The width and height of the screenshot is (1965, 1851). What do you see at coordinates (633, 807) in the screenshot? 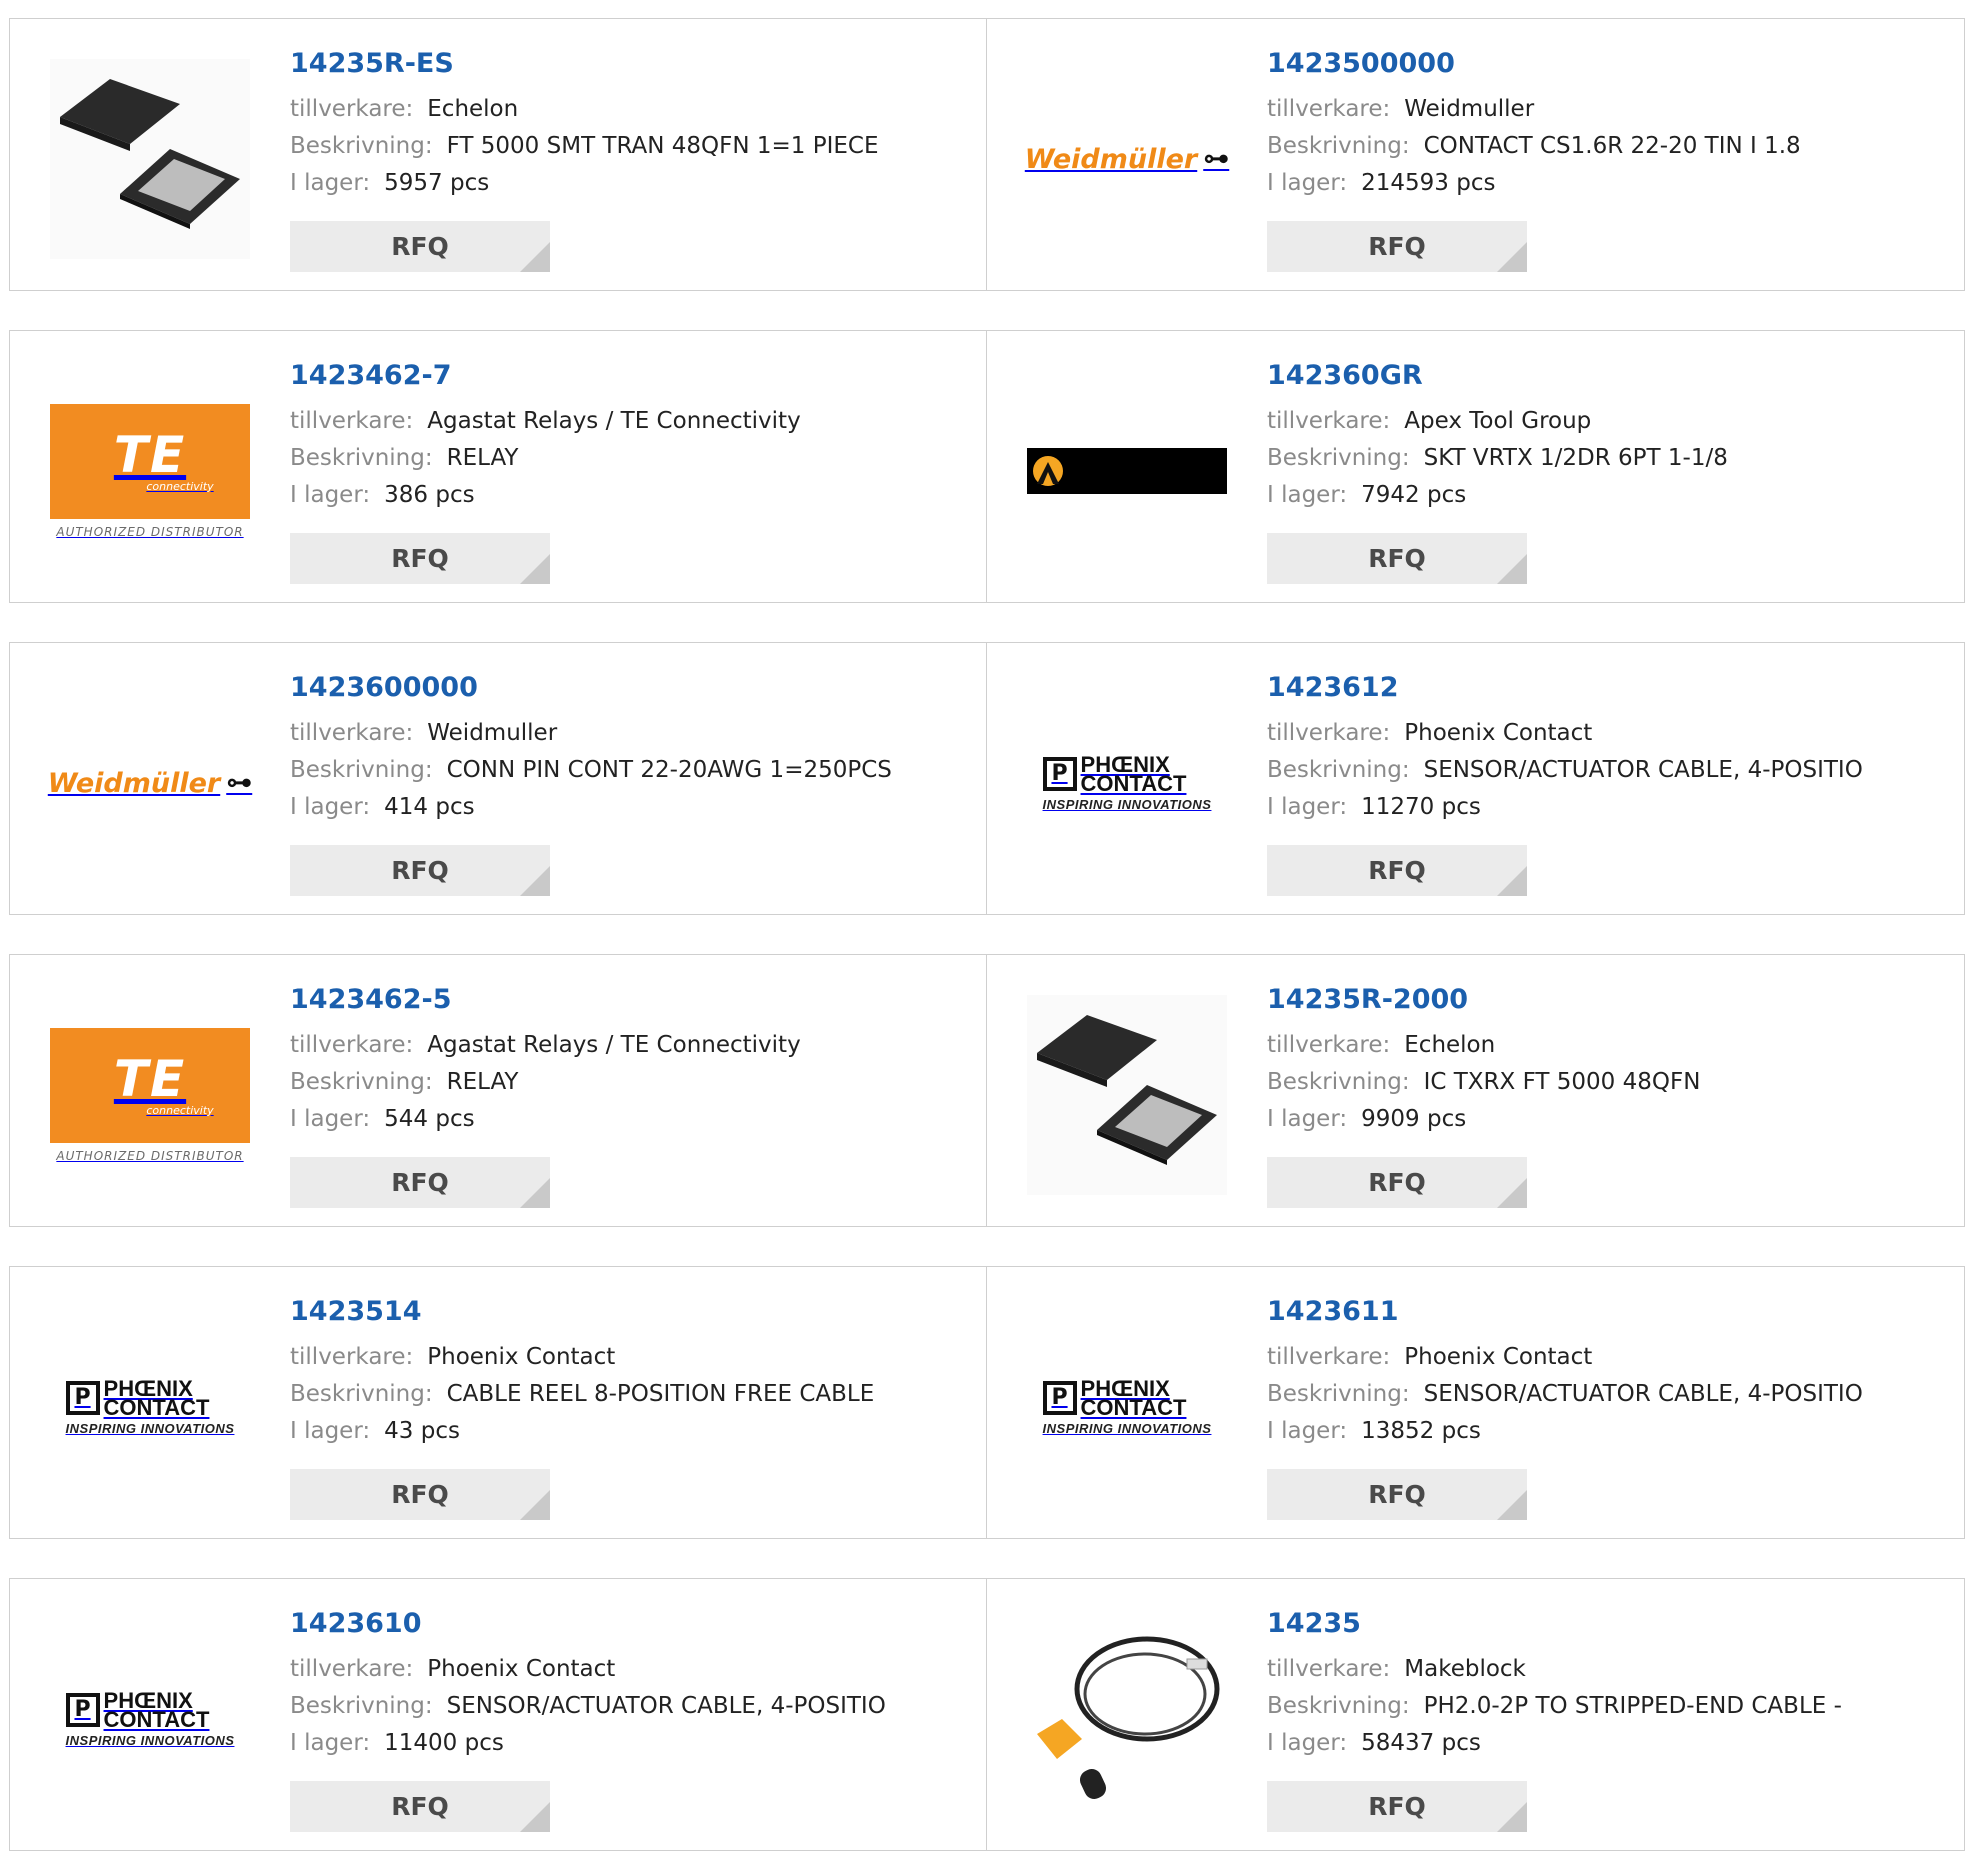
I see `stock-row: I lager: 414 pcs` at bounding box center [633, 807].